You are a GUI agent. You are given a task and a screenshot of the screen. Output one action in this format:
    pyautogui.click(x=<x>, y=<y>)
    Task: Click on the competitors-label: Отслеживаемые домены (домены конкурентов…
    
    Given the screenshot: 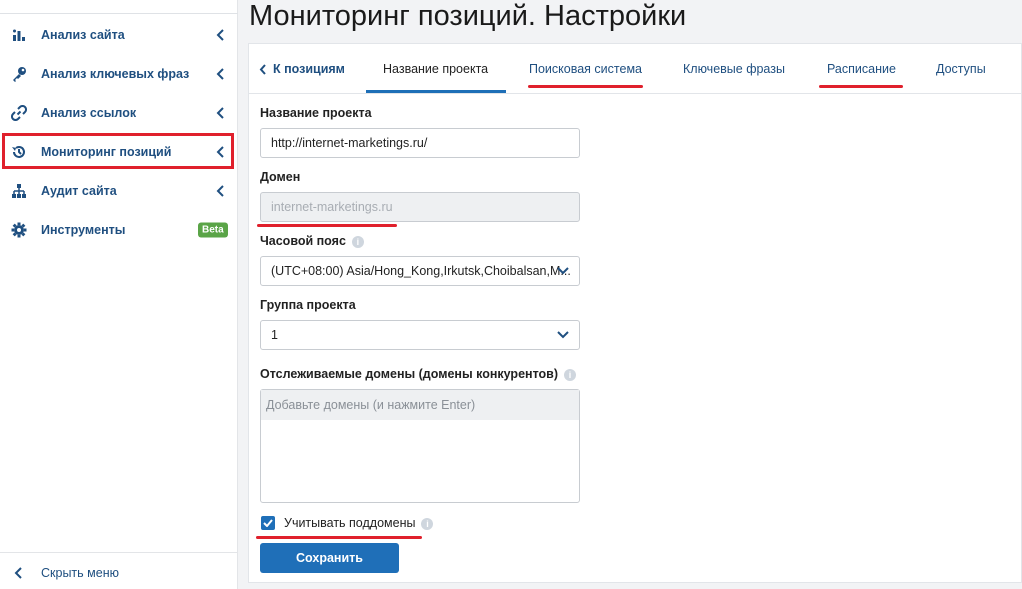 What is the action you would take?
    pyautogui.click(x=409, y=374)
    